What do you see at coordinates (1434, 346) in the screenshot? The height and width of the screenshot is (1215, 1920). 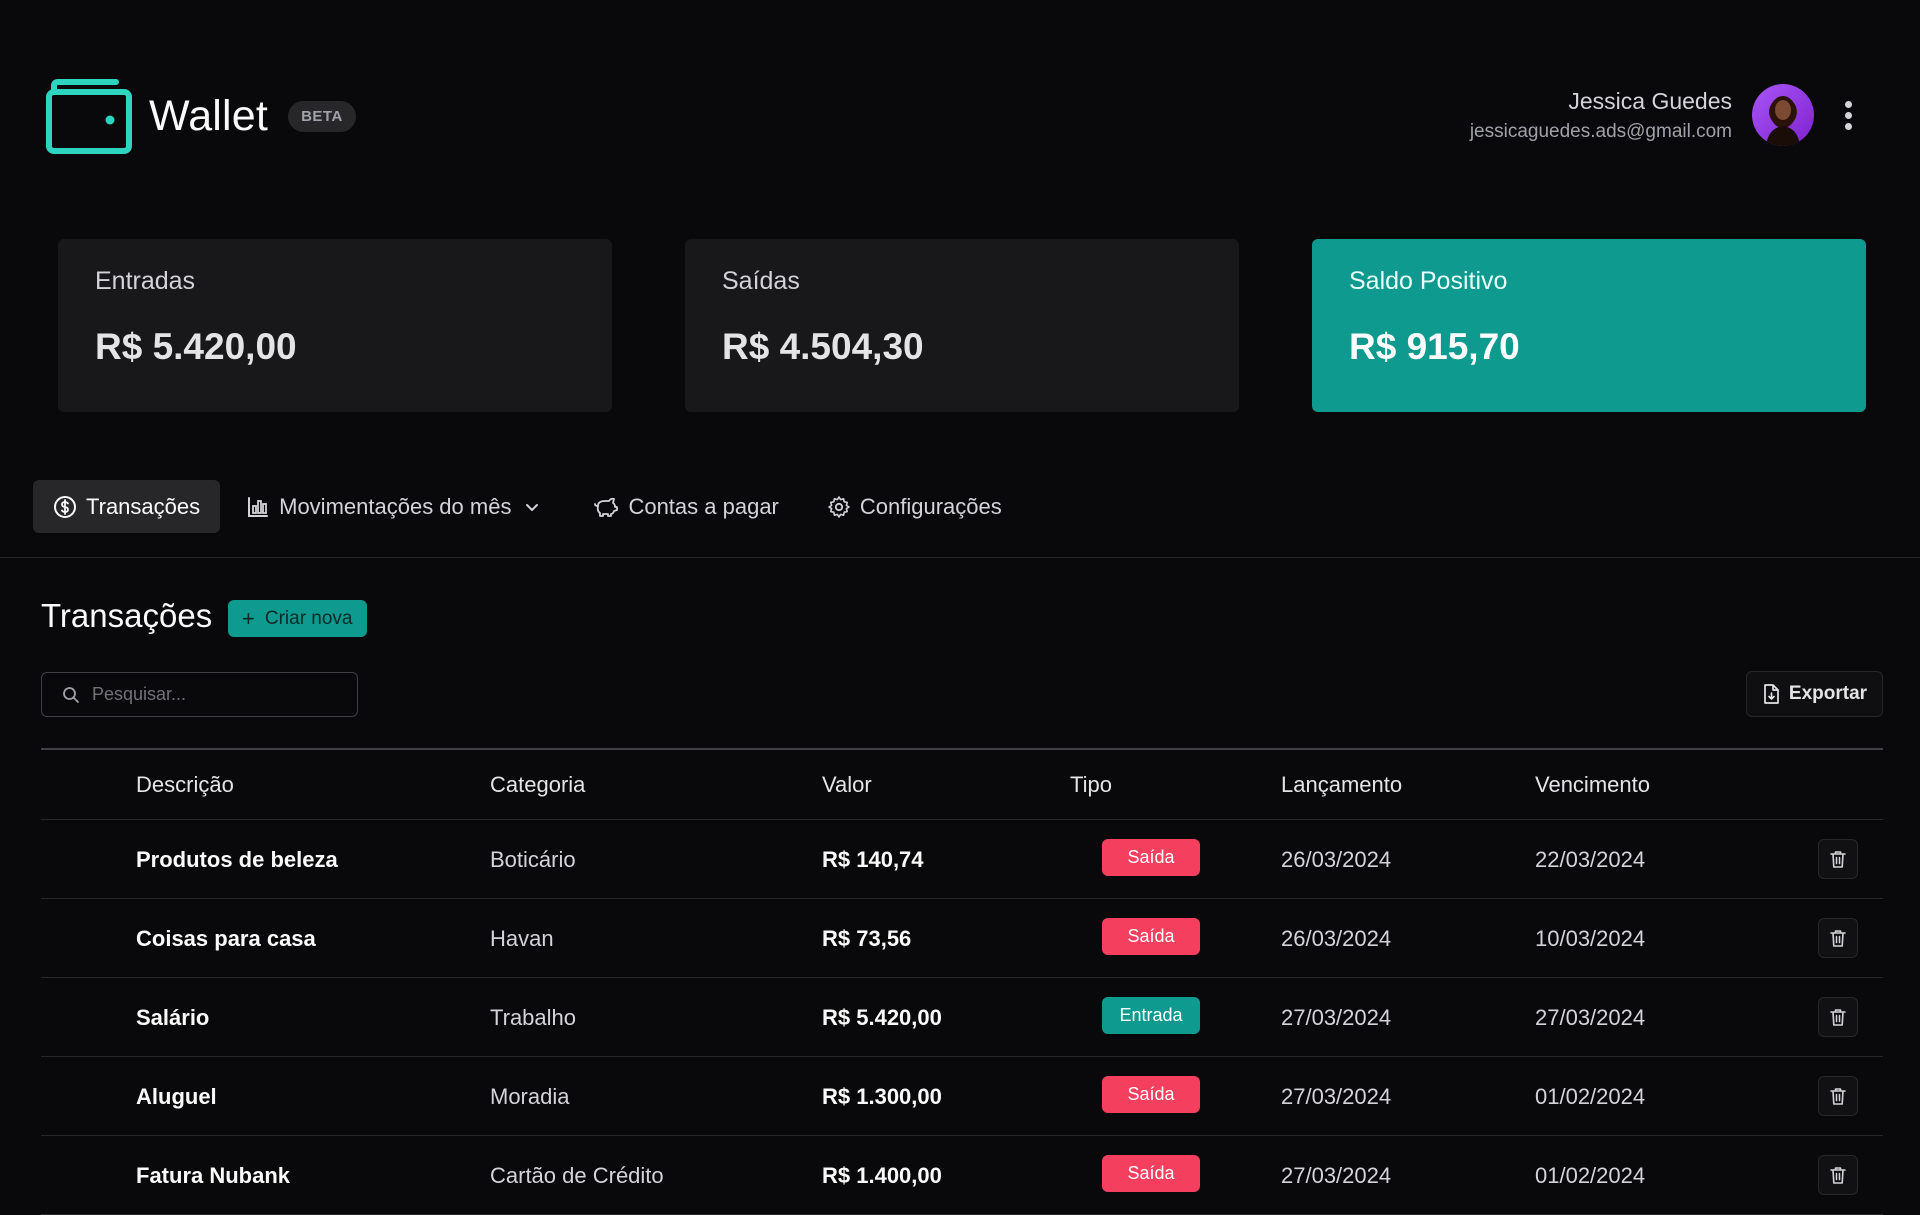 I see `balance-value: R$ 915,70` at bounding box center [1434, 346].